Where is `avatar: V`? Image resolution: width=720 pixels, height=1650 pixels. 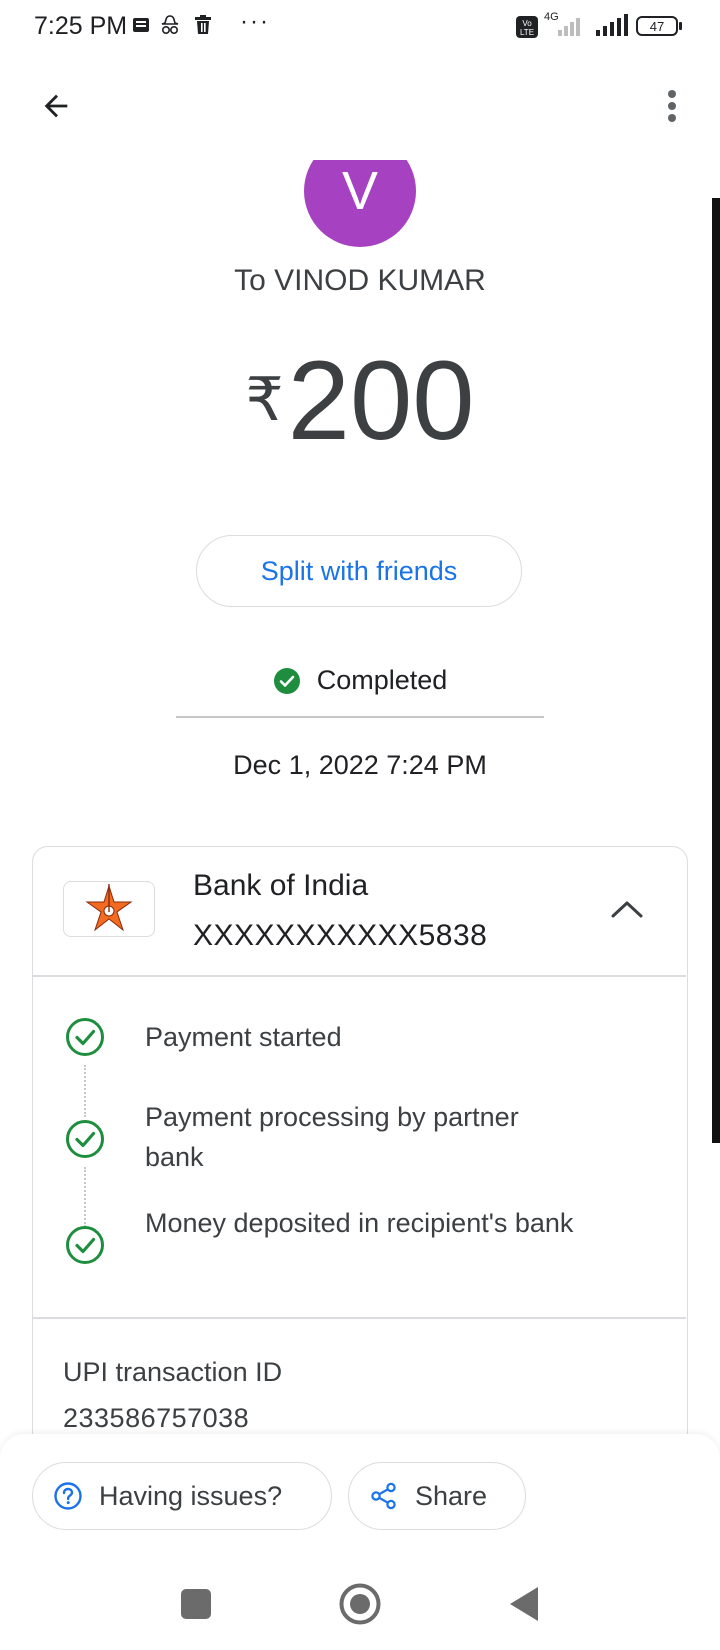 avatar: V is located at coordinates (360, 203).